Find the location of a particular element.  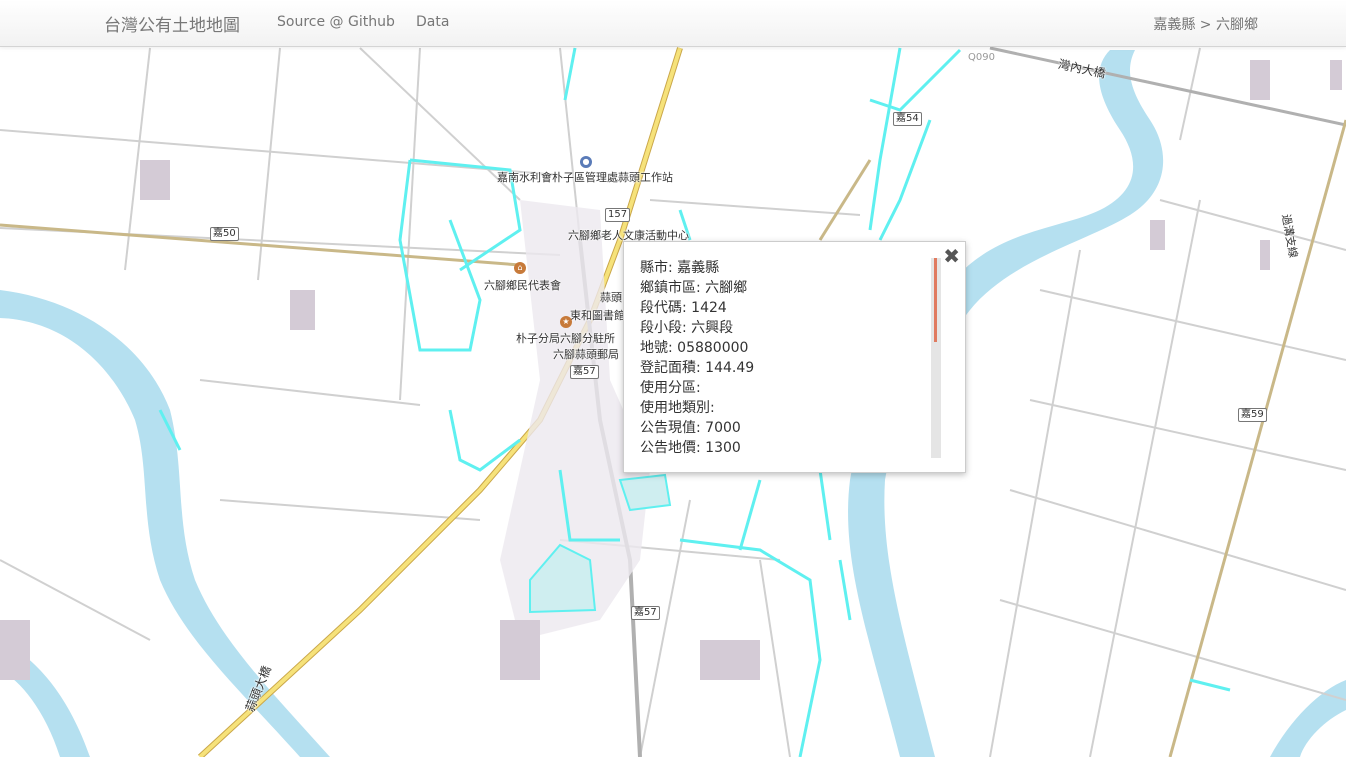

popup-row-announced-value: 公告現值: 7000 is located at coordinates (690, 428).